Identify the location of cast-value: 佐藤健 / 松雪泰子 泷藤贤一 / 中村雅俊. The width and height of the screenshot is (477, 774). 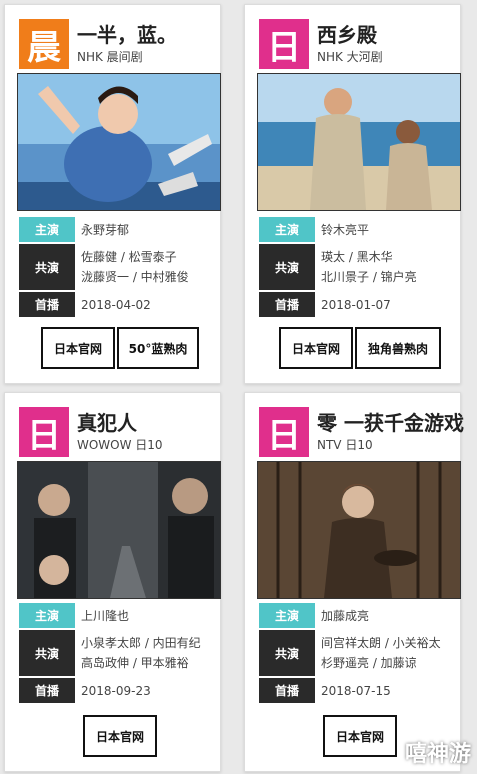
(147, 267).